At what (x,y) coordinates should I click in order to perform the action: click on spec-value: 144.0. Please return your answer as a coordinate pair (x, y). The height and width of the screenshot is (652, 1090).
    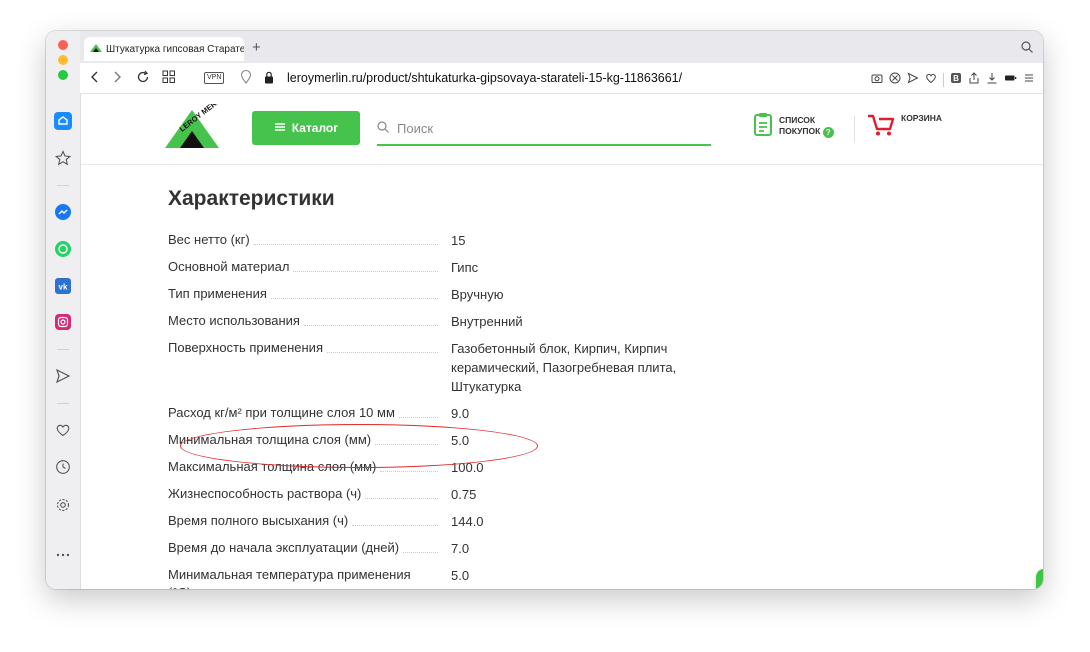
    Looking at the image, I should click on (467, 521).